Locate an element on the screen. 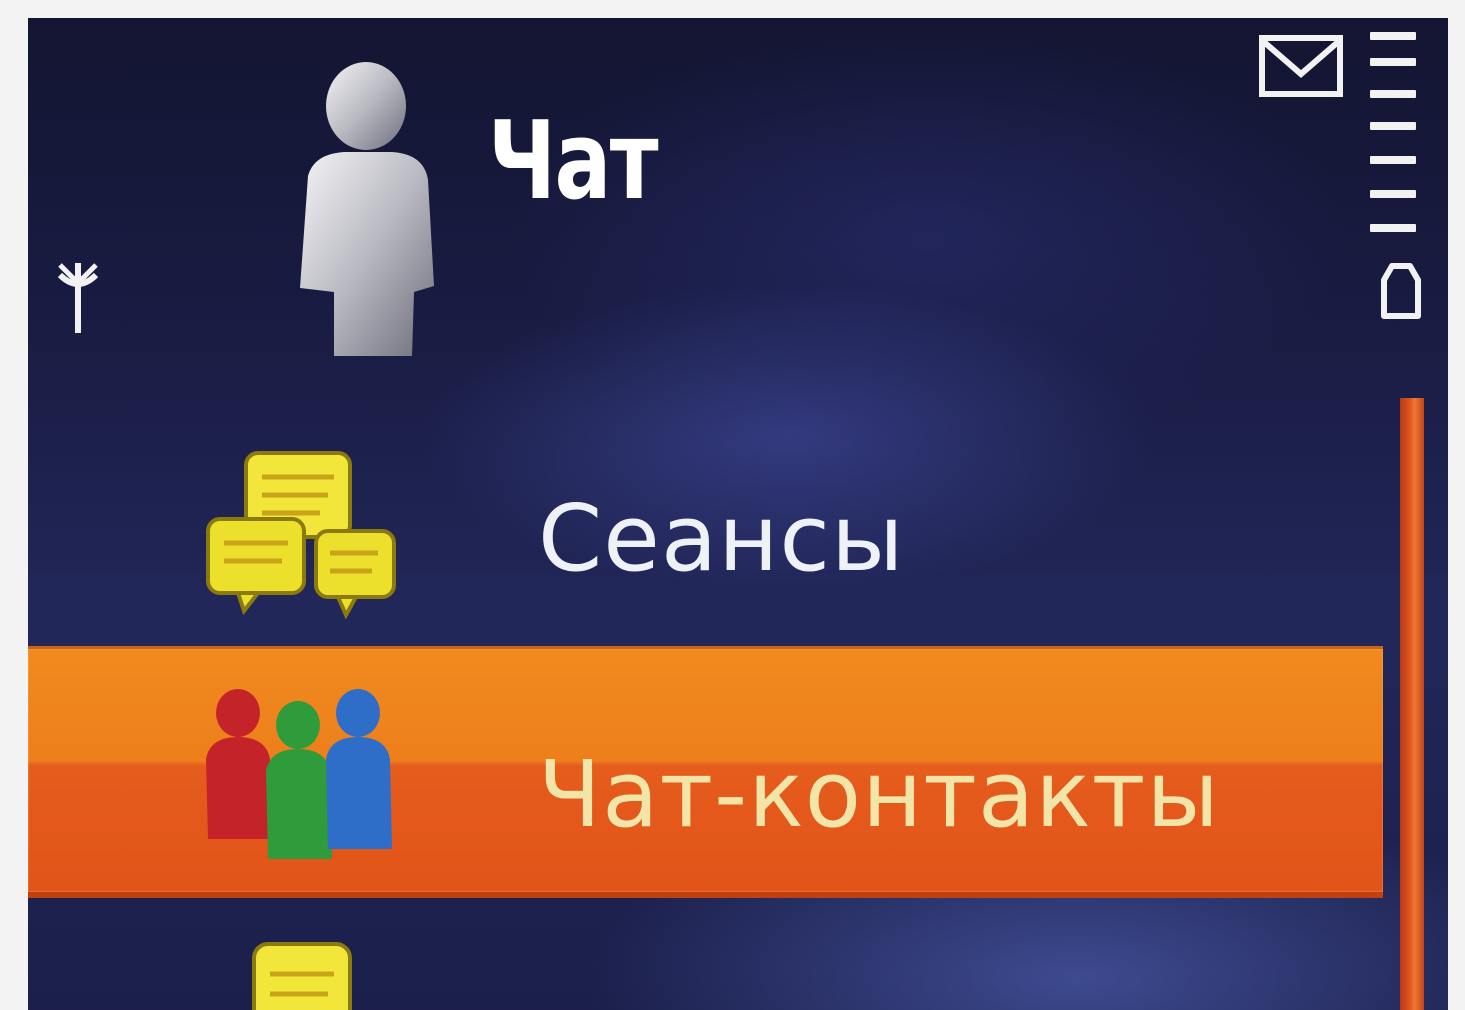  user-silhouette-icon is located at coordinates (359, 206).